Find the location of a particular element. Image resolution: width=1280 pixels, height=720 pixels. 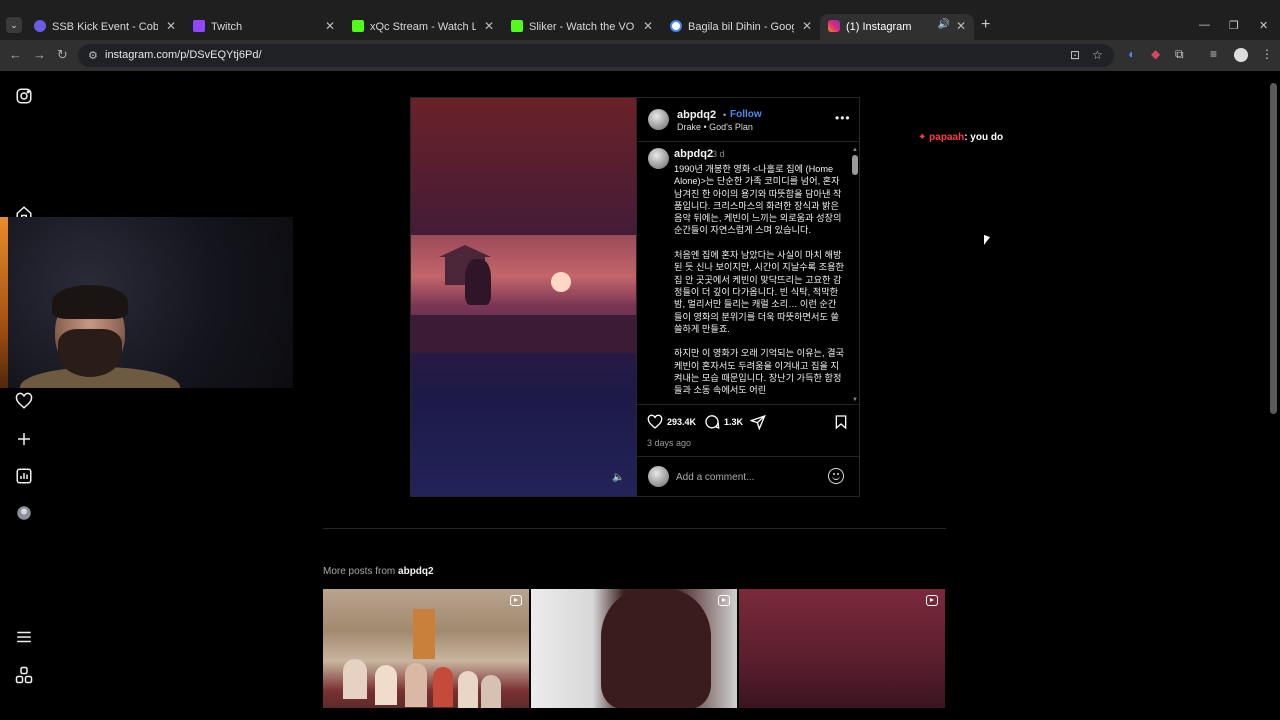

tab-twitch: Twitch ✕ is located at coordinates (264, 27).